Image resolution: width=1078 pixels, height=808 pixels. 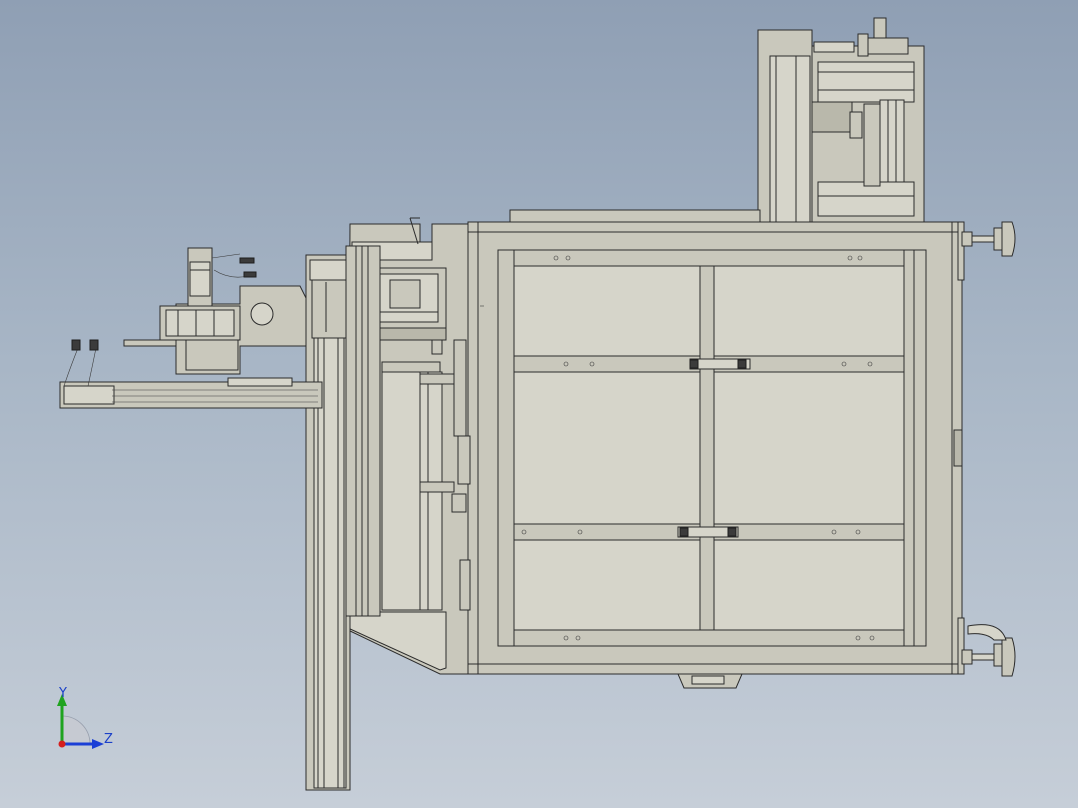 What do you see at coordinates (98, 744) in the screenshot?
I see `z-axis-head` at bounding box center [98, 744].